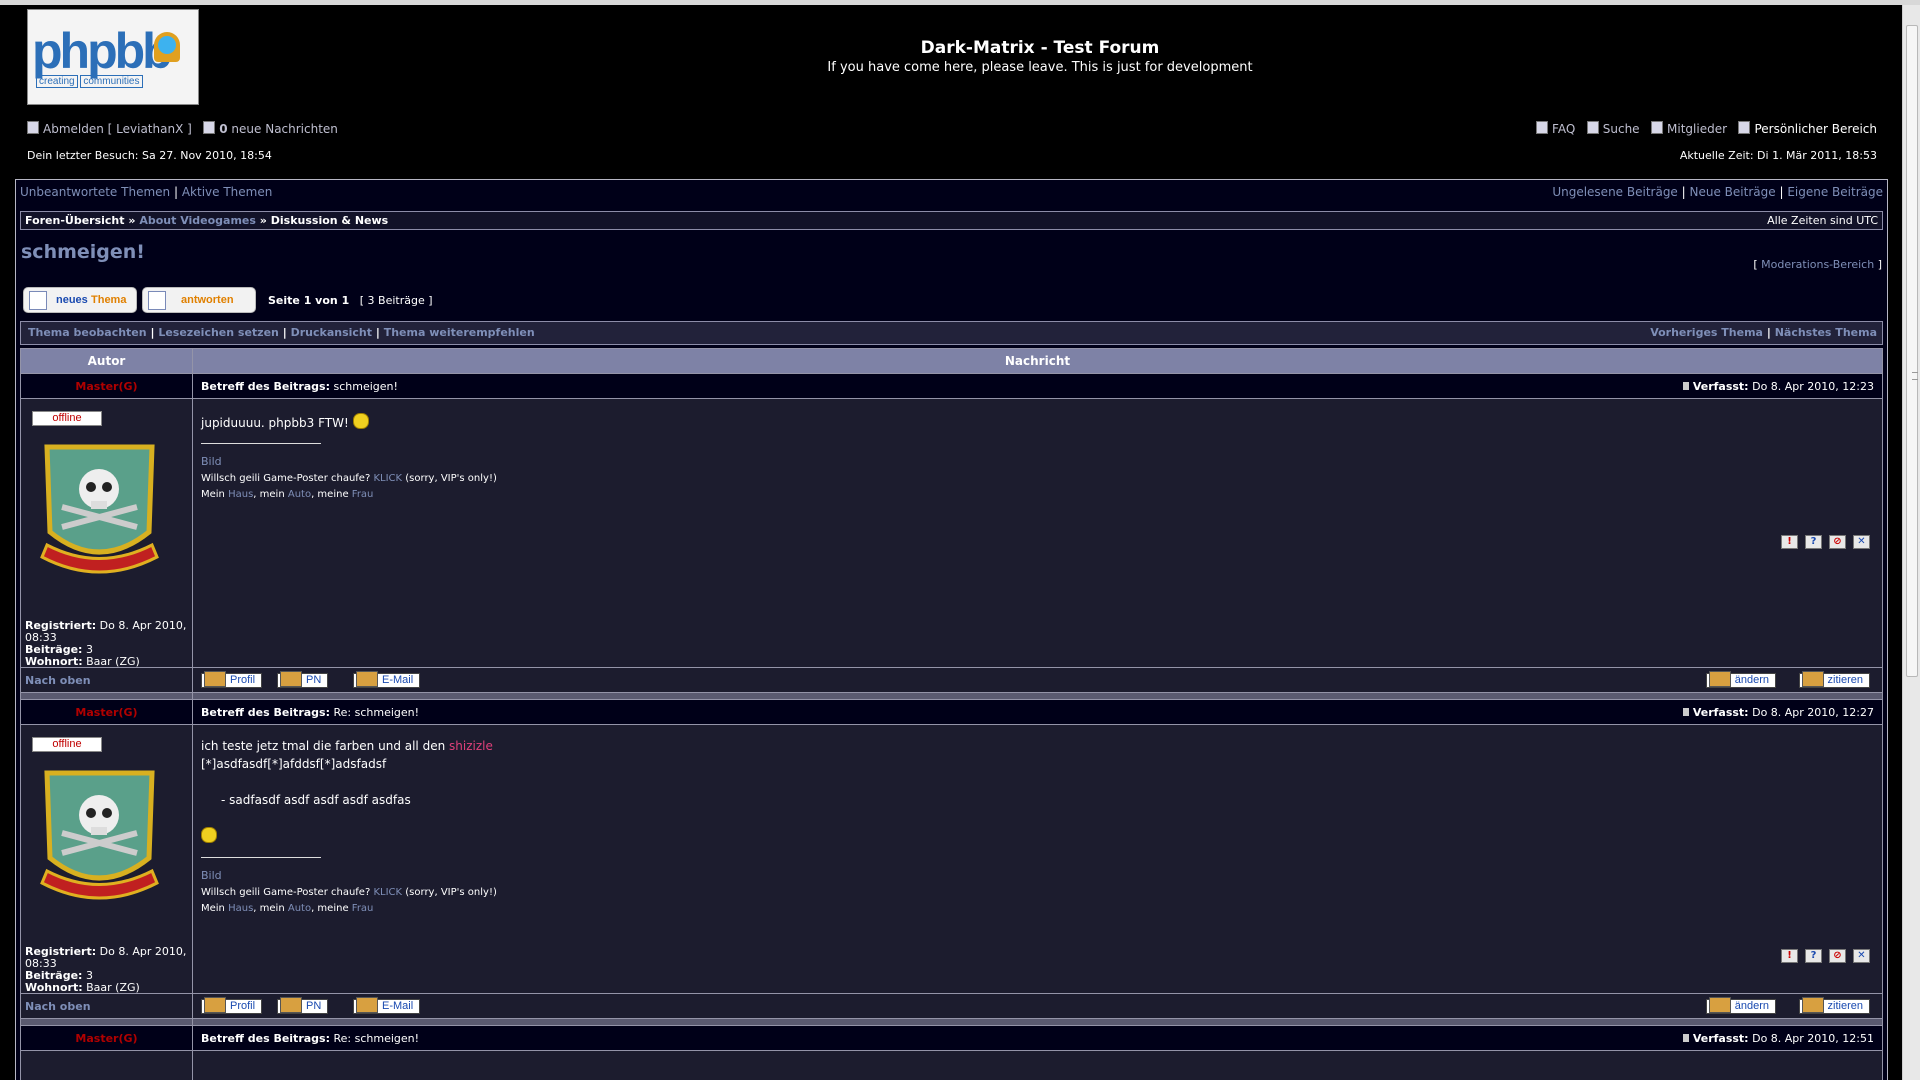 This screenshot has height=1080, width=1920. Describe the element at coordinates (1706, 332) in the screenshot. I see `prev-topic-link: Vorheriges Thema` at that location.